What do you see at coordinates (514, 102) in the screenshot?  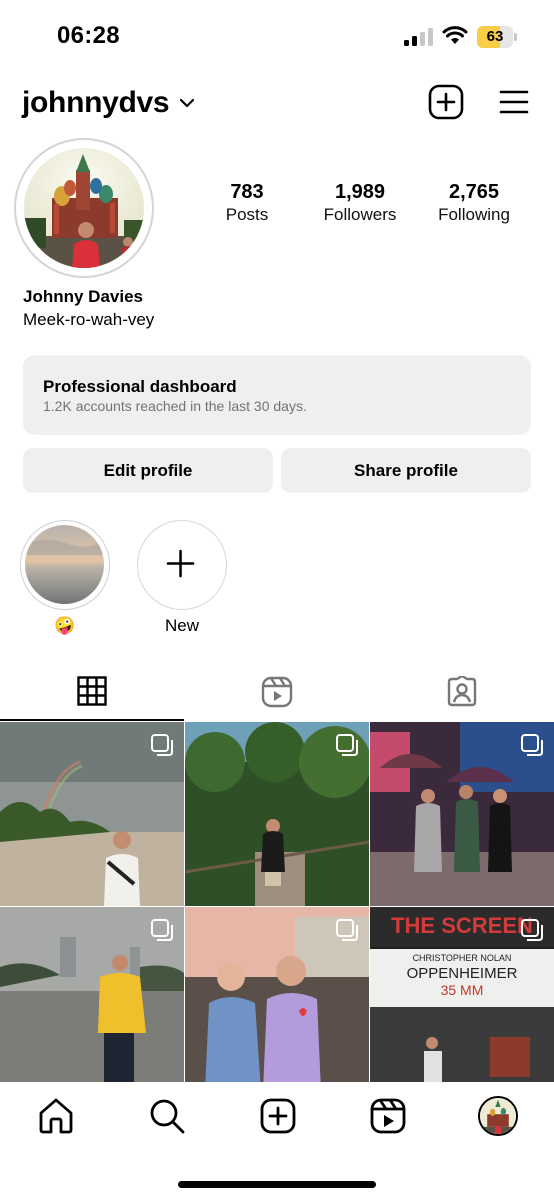 I see `hamburger-menu-icon` at bounding box center [514, 102].